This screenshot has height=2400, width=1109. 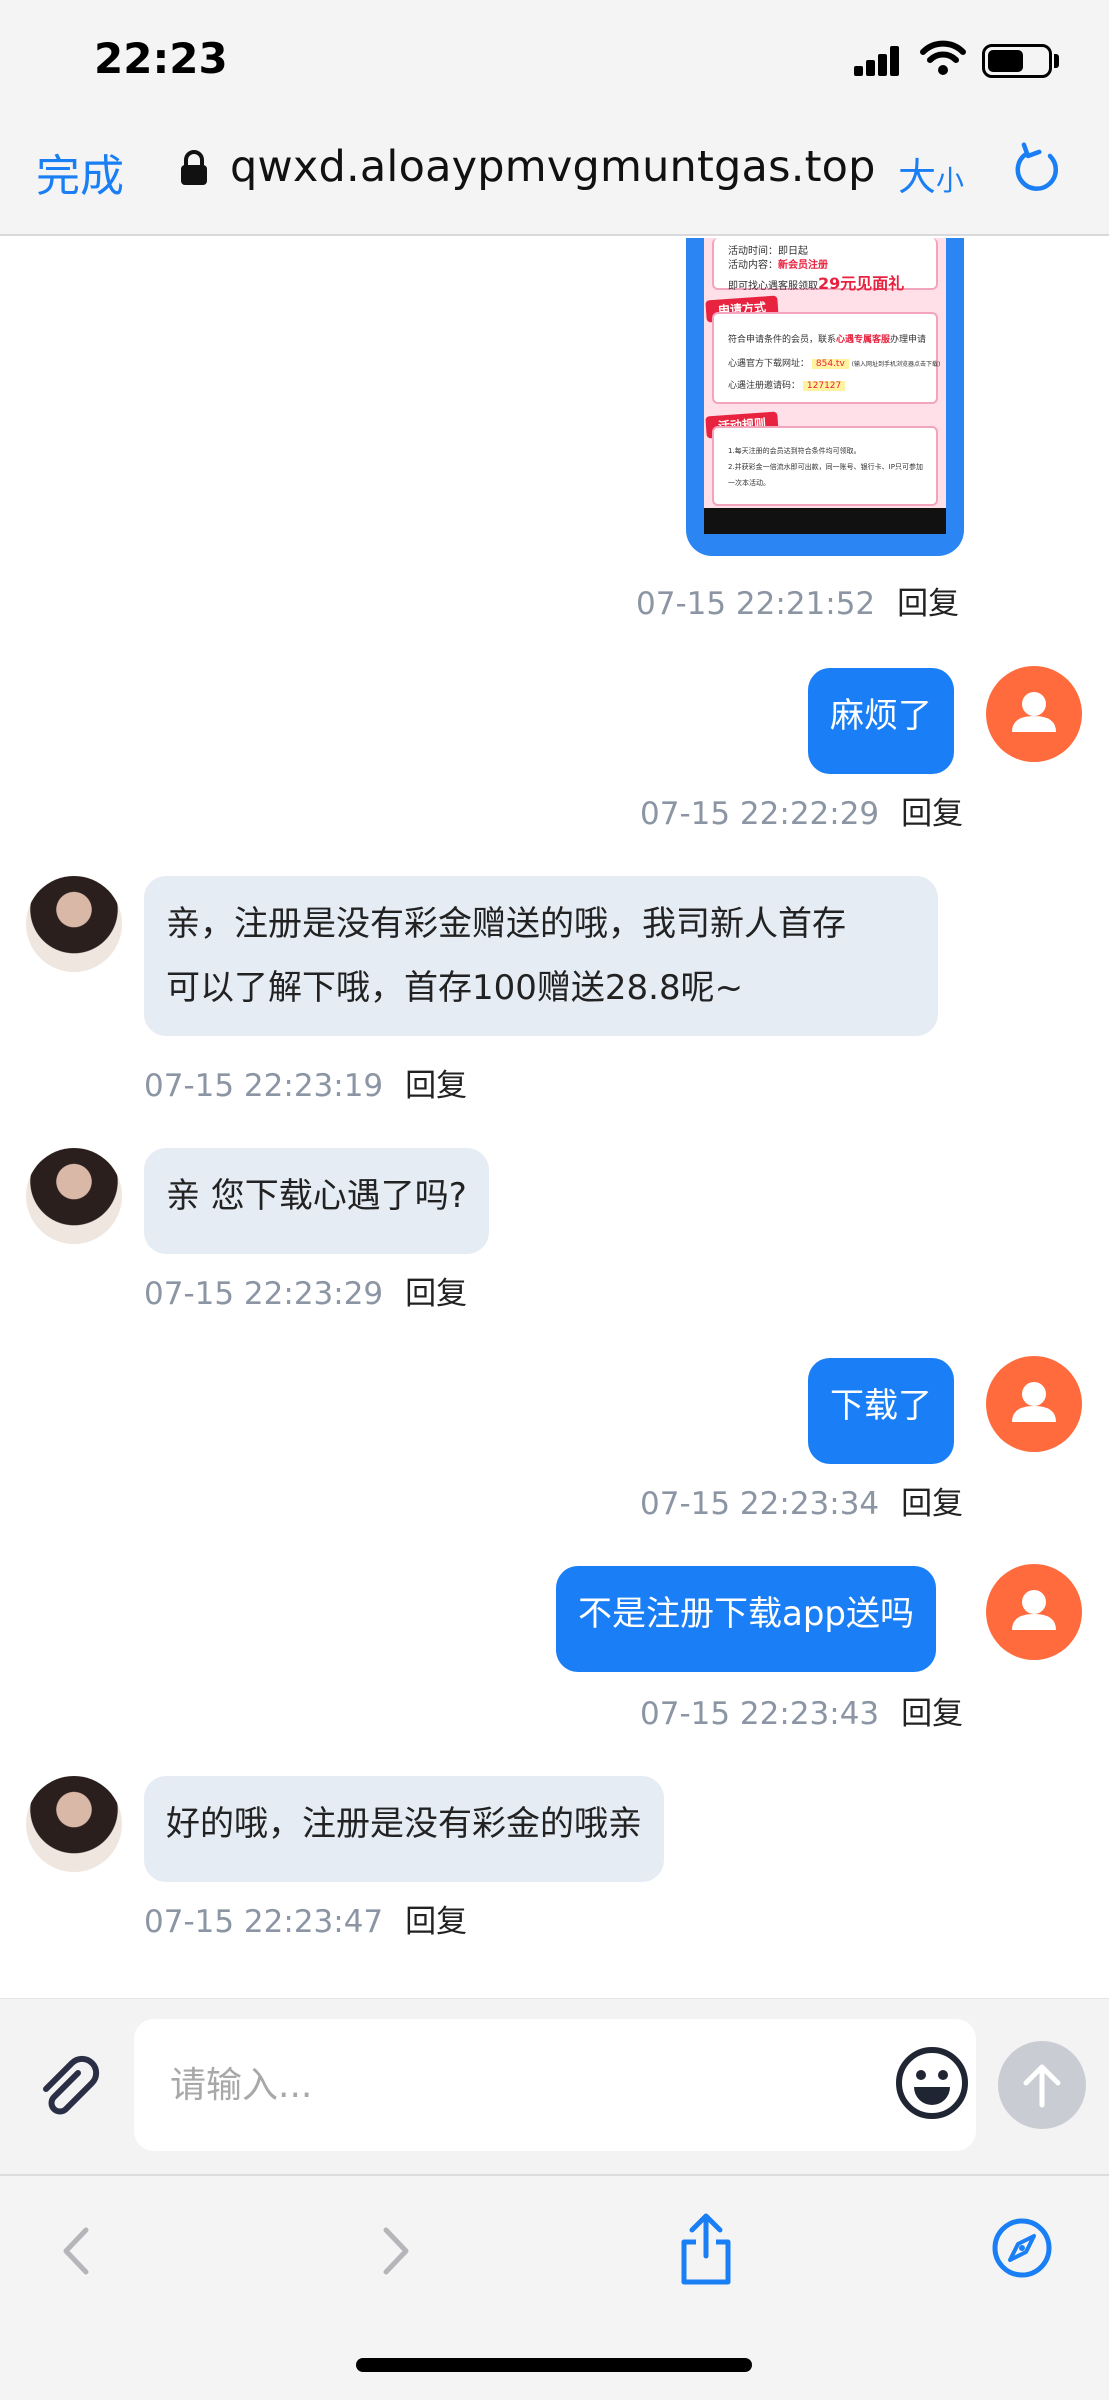 I want to click on promo-gift-amount: 29元见面礼, so click(x=861, y=283).